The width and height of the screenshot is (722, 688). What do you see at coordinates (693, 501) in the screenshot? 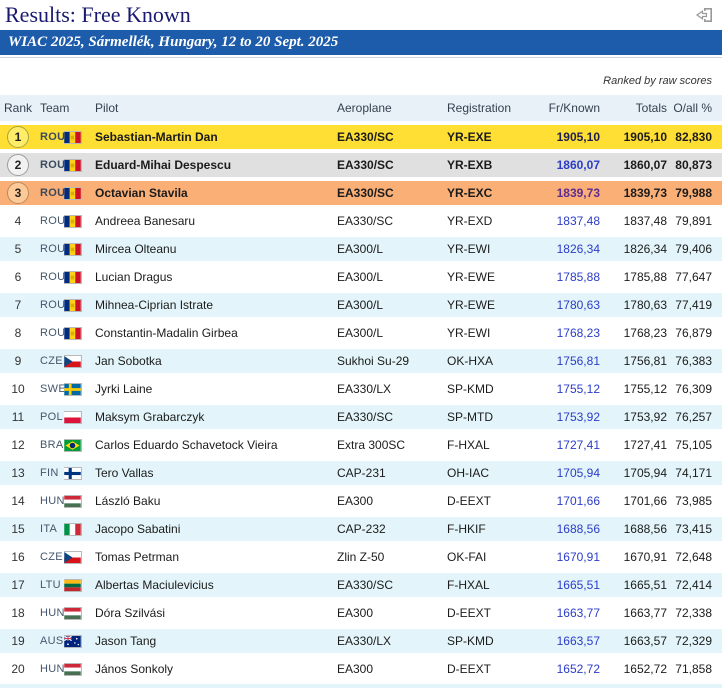
I see `overall-pct: 73,985` at bounding box center [693, 501].